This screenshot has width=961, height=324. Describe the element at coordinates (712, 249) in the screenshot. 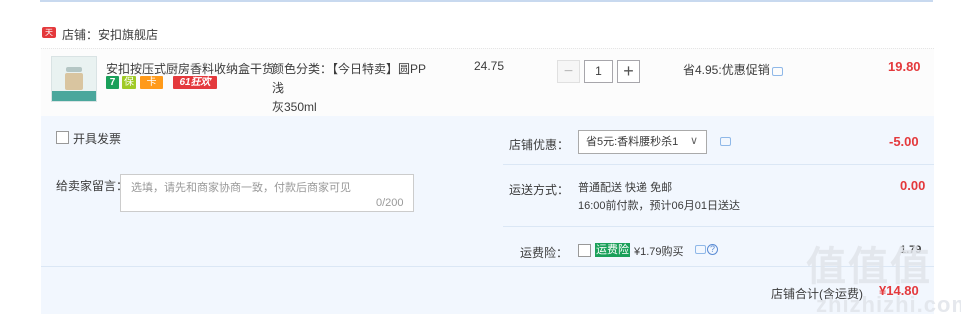

I see `help-icon: ?` at that location.